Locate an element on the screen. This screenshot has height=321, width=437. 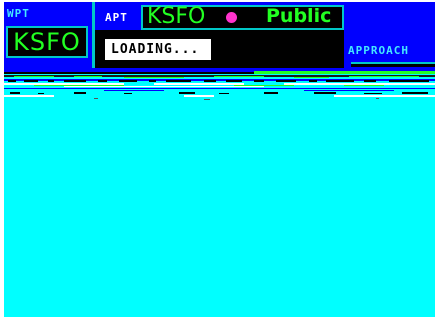
airport-identifier-field: KSFO Public is located at coordinates (242, 17).